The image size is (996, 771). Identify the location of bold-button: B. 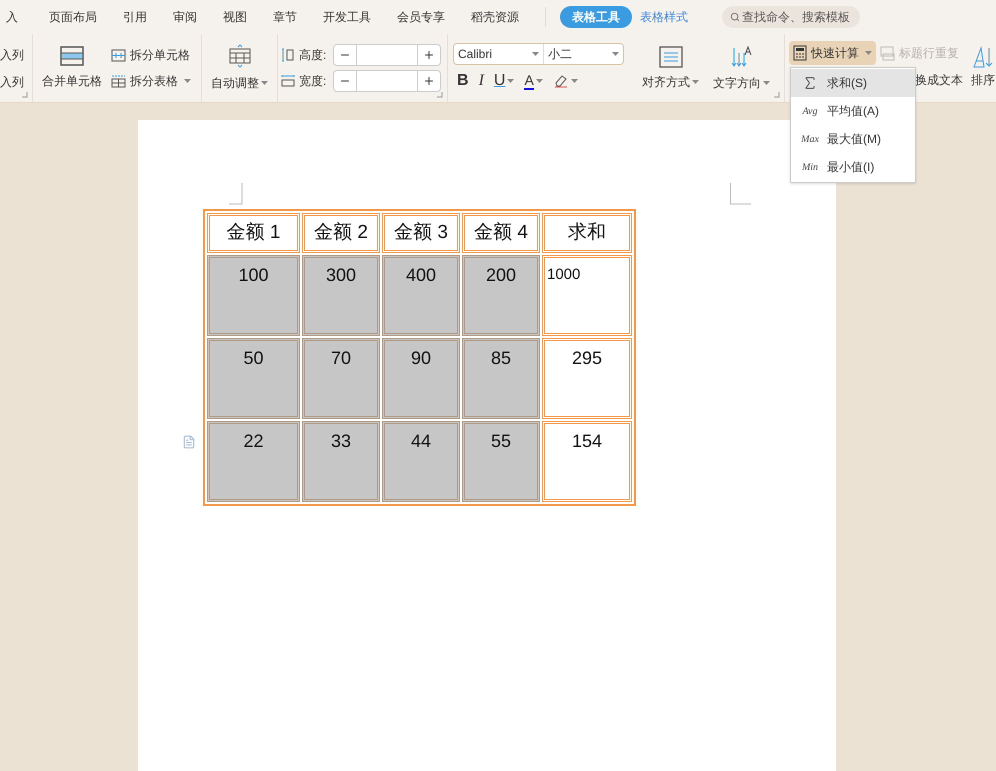
(463, 81).